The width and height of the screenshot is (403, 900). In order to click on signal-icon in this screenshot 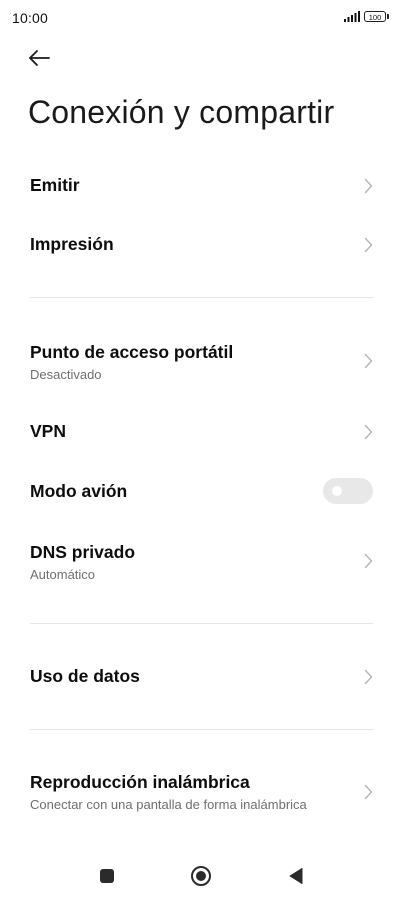, I will do `click(352, 16)`.